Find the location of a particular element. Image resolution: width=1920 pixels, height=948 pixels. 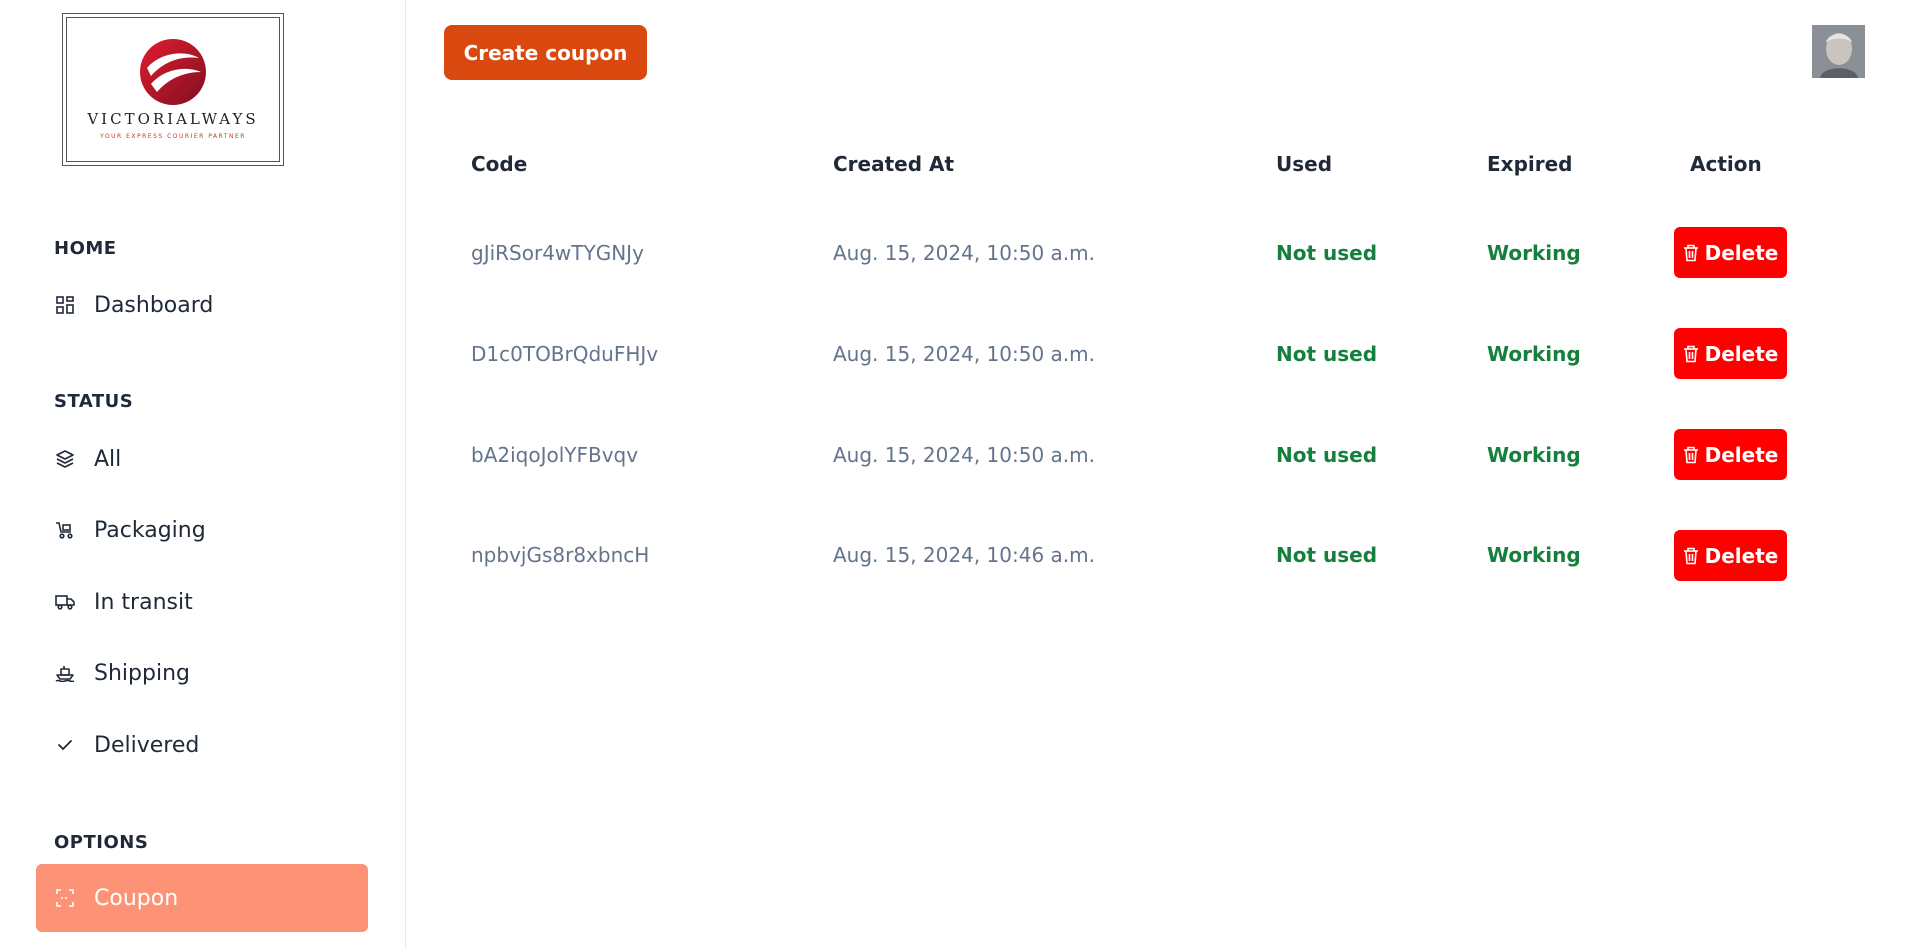

user-avatar-icon is located at coordinates (1838, 51).